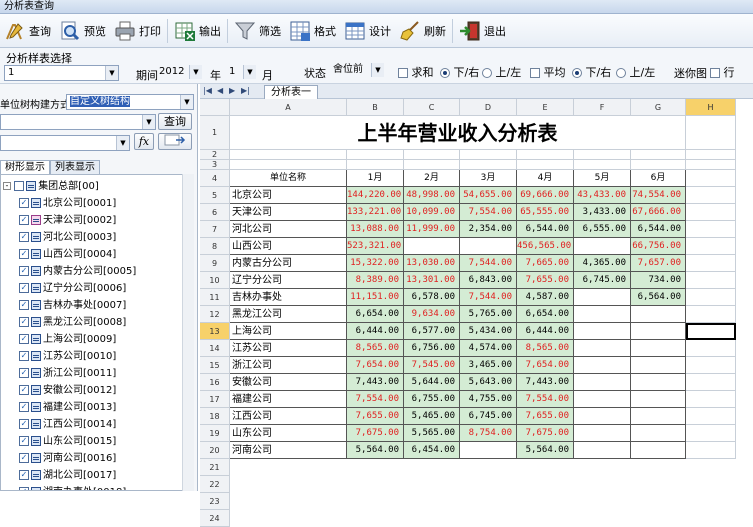 The height and width of the screenshot is (527, 753). Describe the element at coordinates (488, 229) in the screenshot. I see `value-cell: 2,354.00` at that location.